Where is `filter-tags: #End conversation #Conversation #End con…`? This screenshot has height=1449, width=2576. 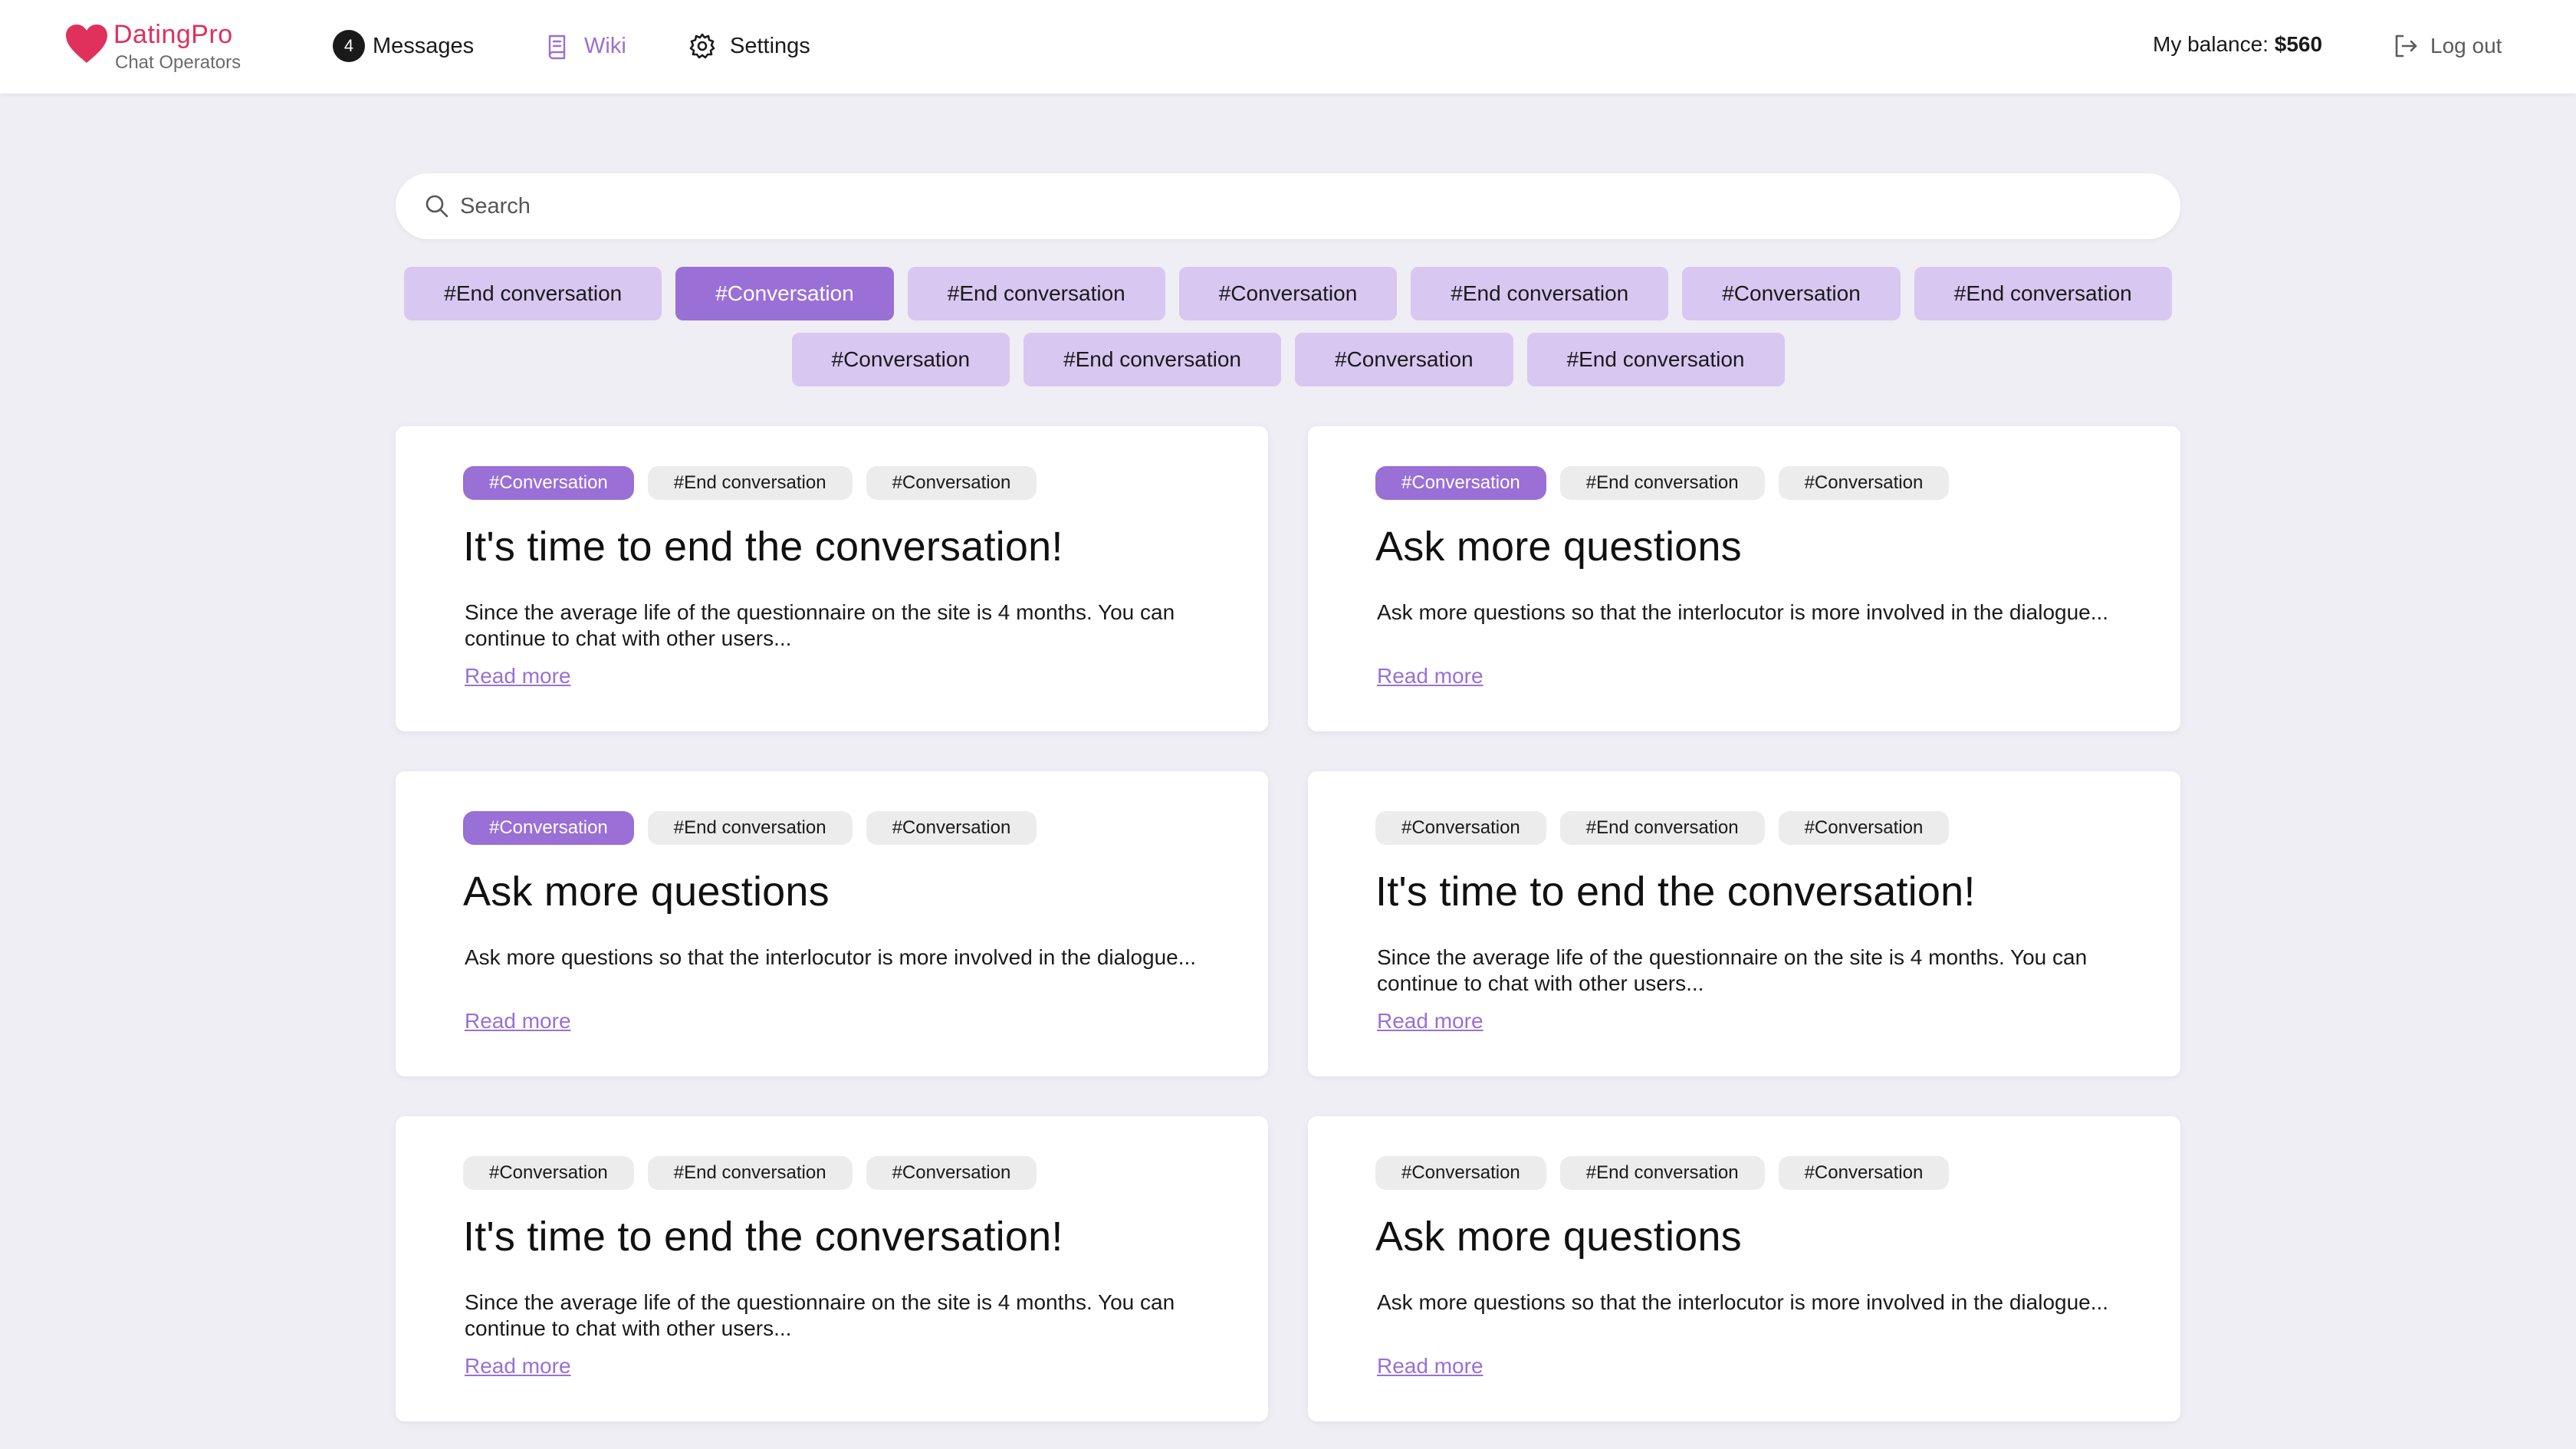 filter-tags: #End conversation #Conversation #End con… is located at coordinates (1288, 326).